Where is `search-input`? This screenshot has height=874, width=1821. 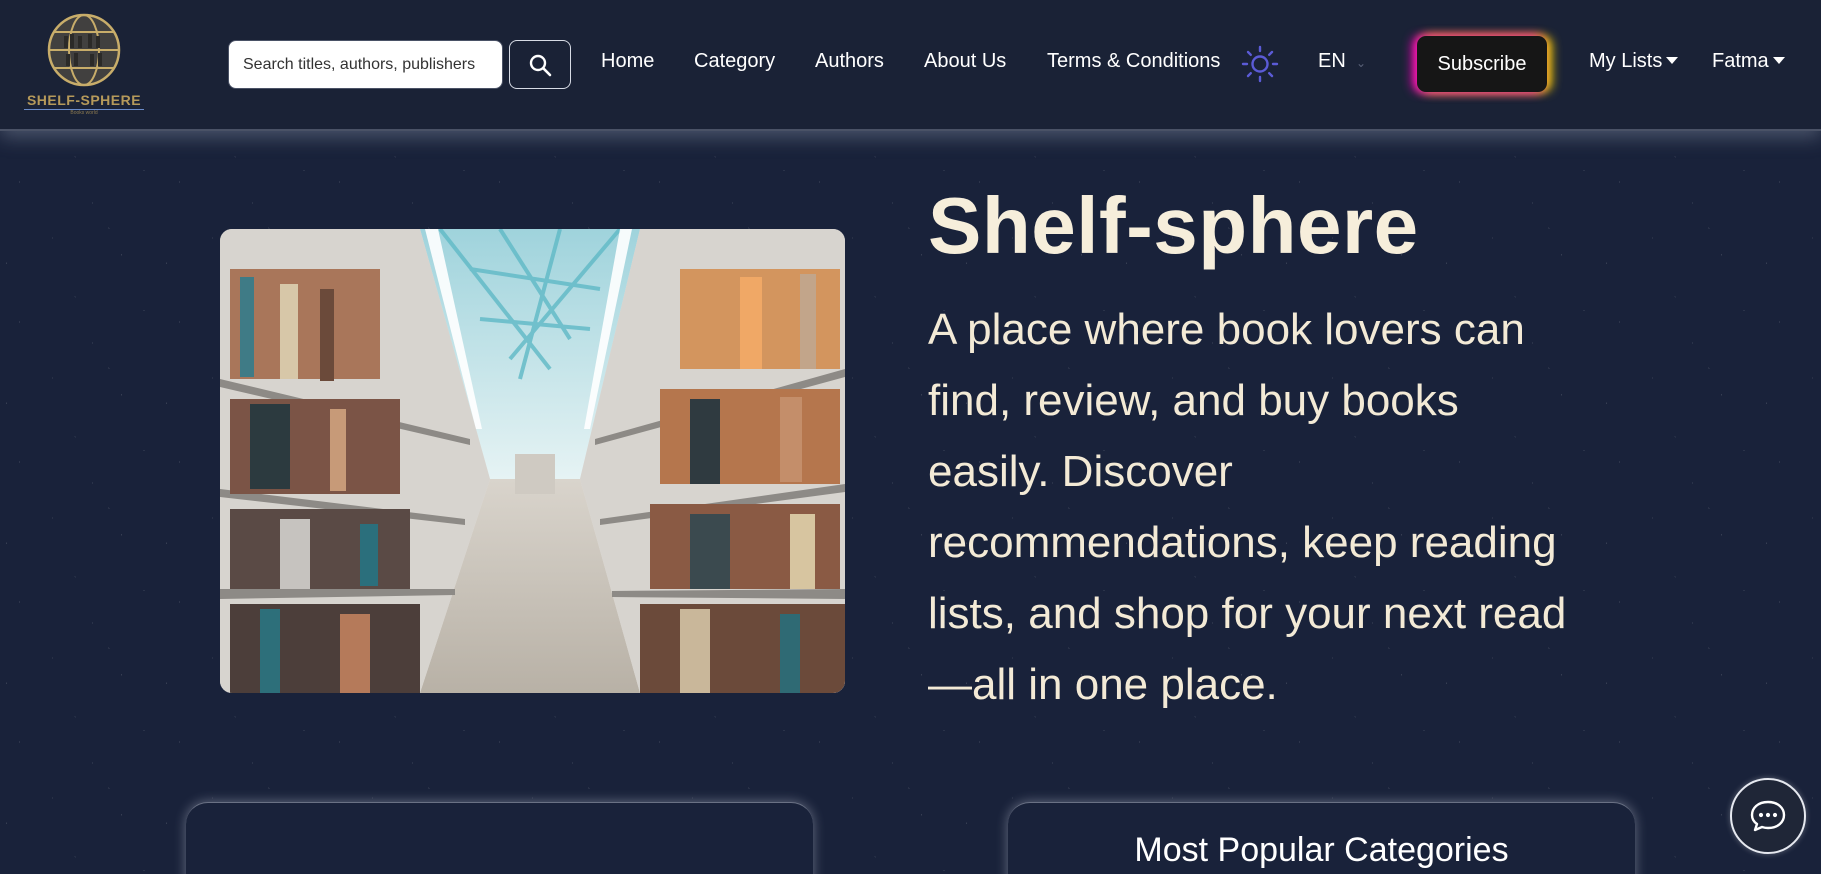 search-input is located at coordinates (365, 64).